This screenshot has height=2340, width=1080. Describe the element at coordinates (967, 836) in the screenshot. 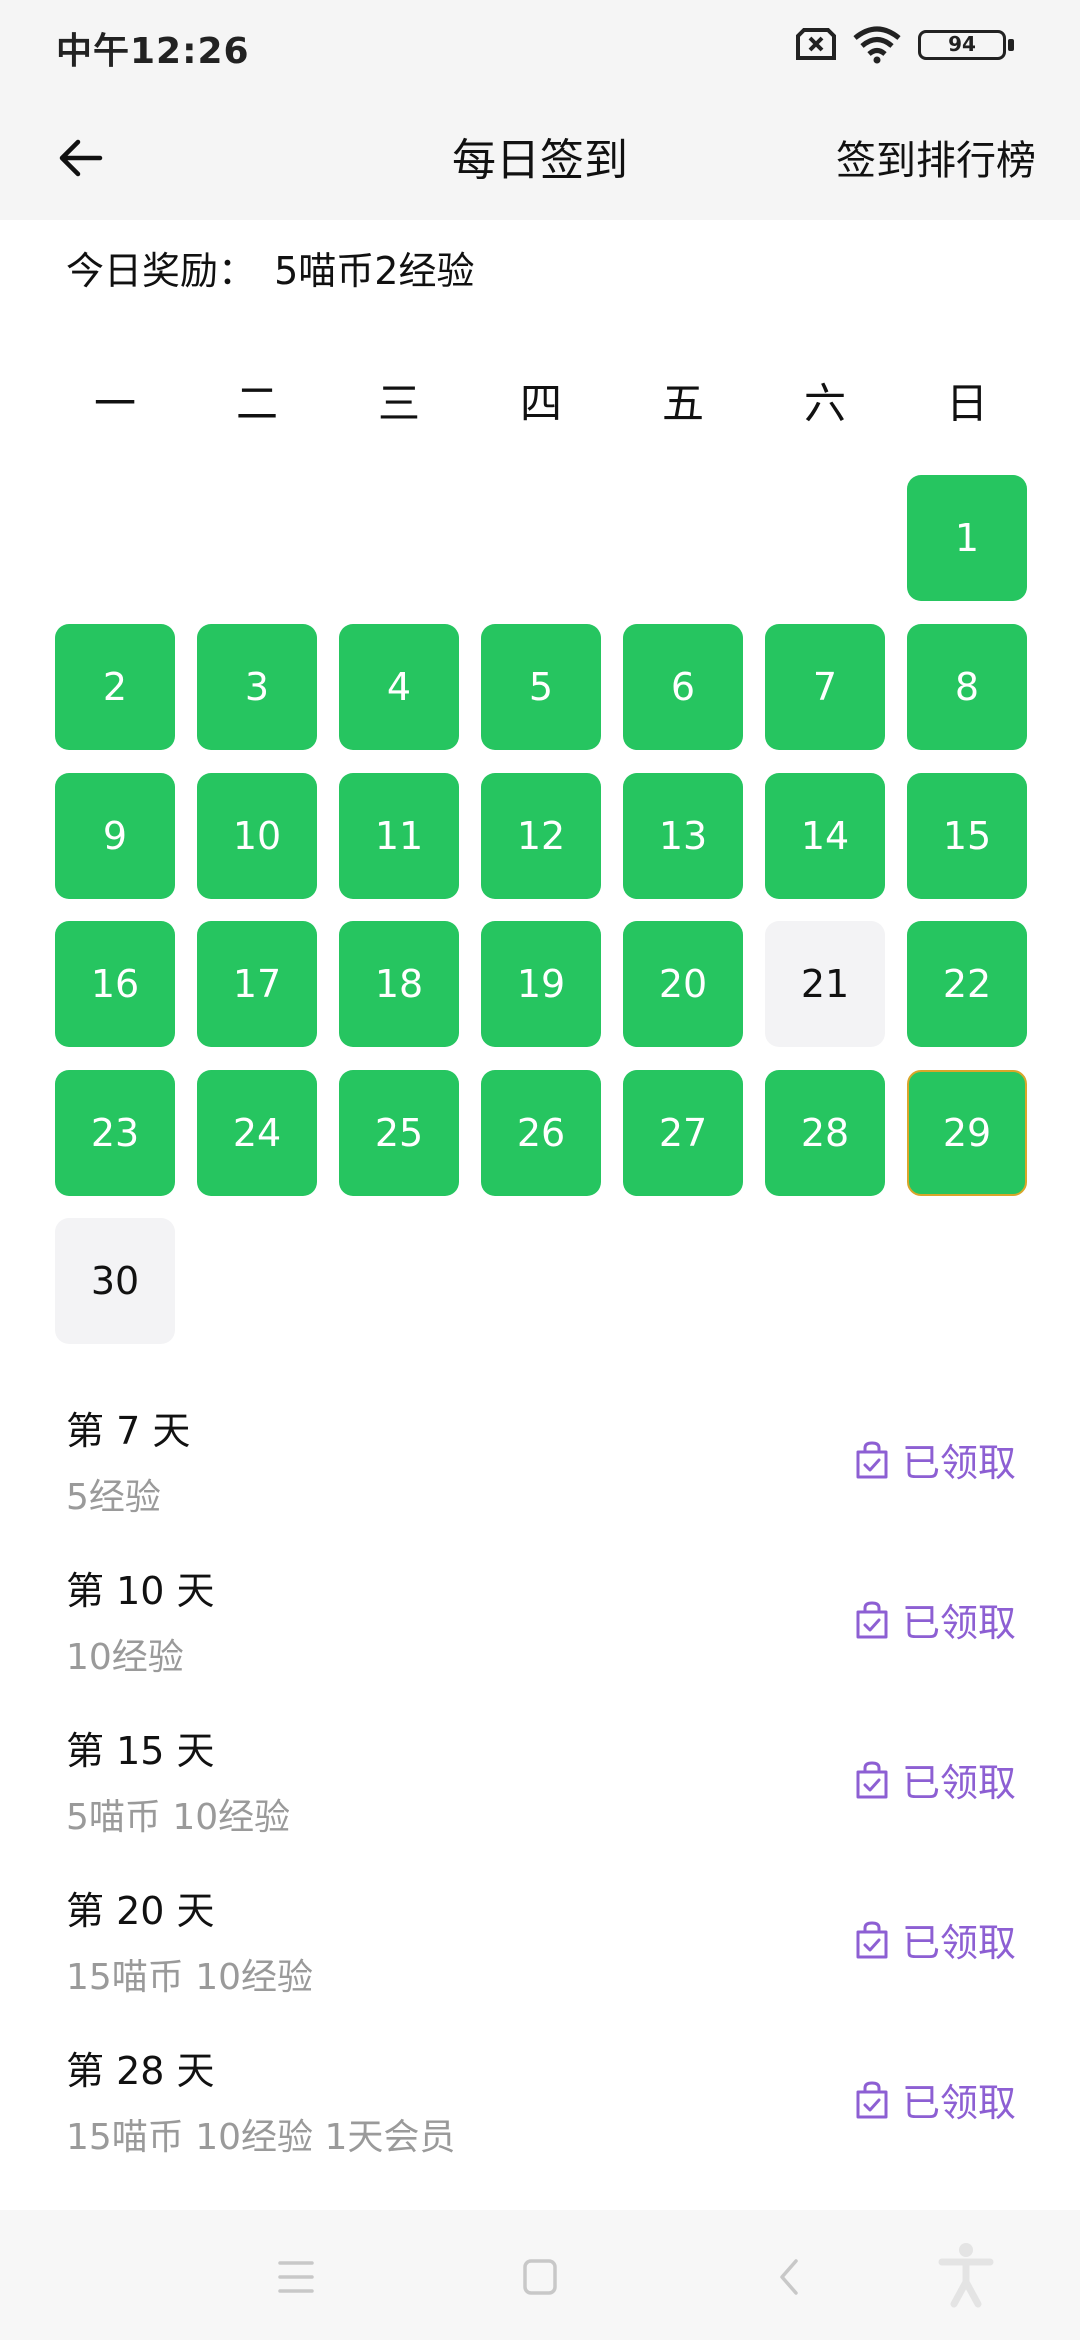

I see `calendar-day: 15` at that location.